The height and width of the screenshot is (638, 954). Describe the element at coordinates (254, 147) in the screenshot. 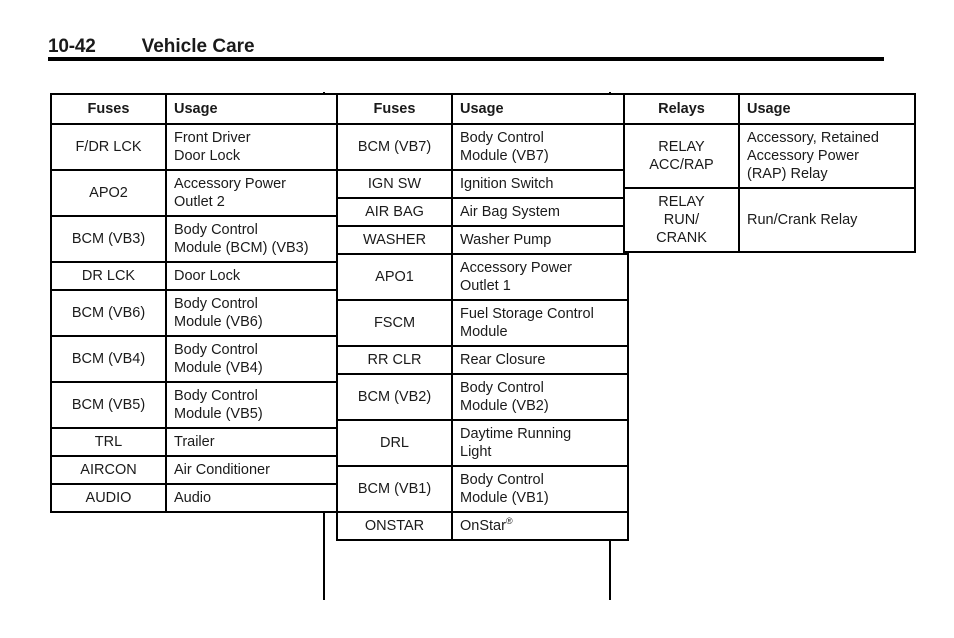

I see `cell-usage: Front Driver Door Lock` at that location.